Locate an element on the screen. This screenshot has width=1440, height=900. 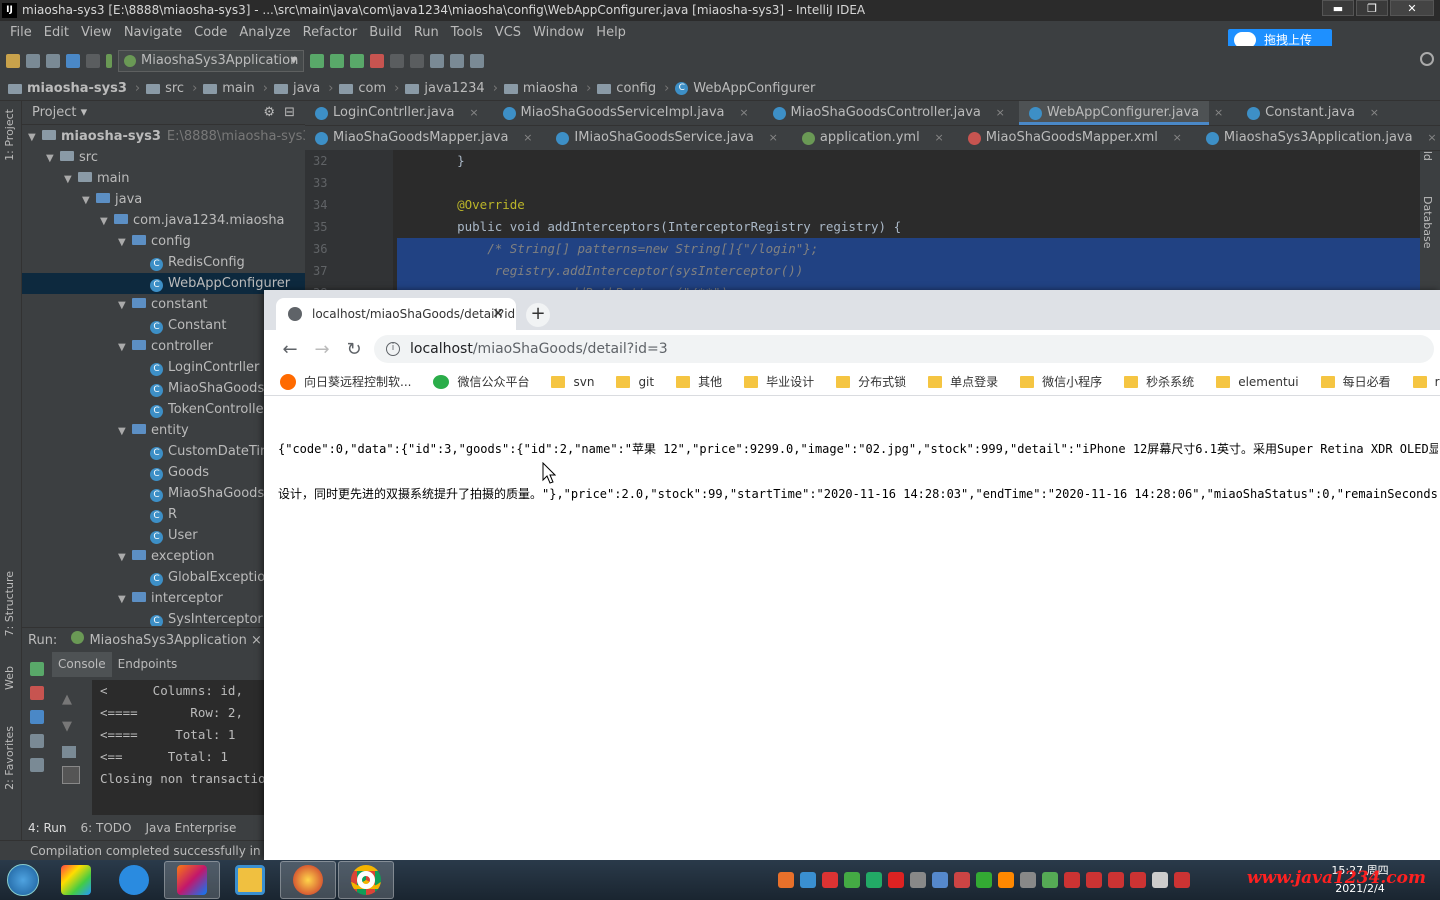
tree-item-miaosha-sys3: ▼ miaosha-sys3 E:\8888\miaosha-sys3 is located at coordinates (163, 136).